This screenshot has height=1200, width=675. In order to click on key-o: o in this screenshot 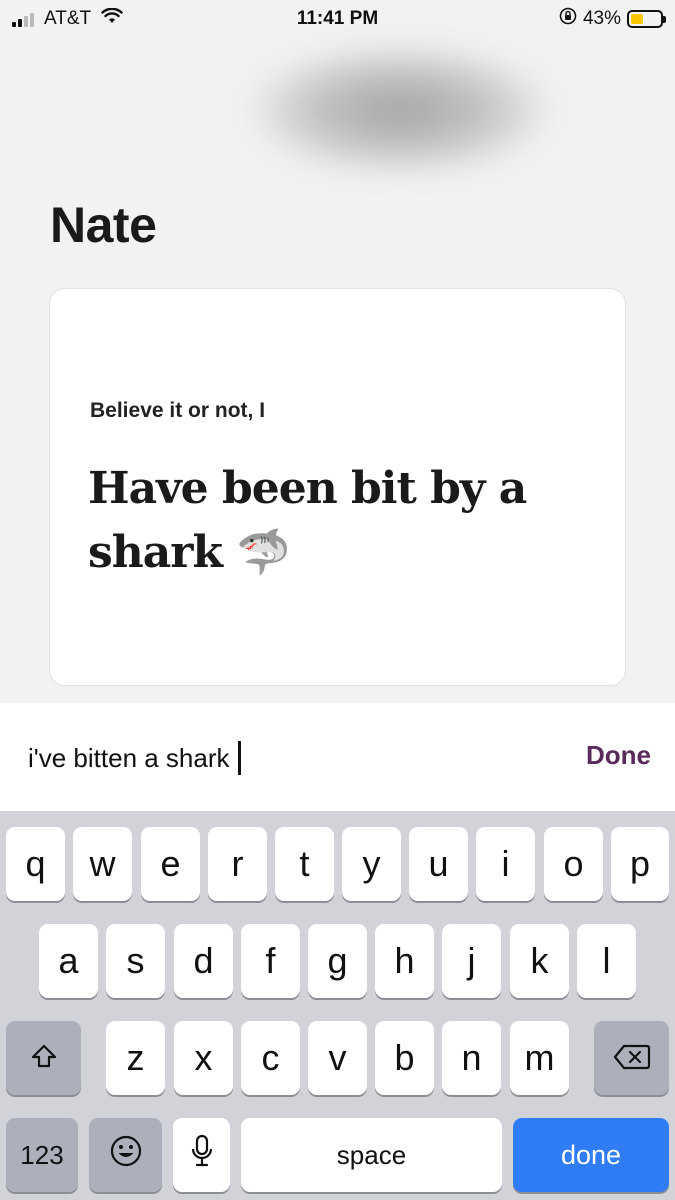, I will do `click(573, 864)`.